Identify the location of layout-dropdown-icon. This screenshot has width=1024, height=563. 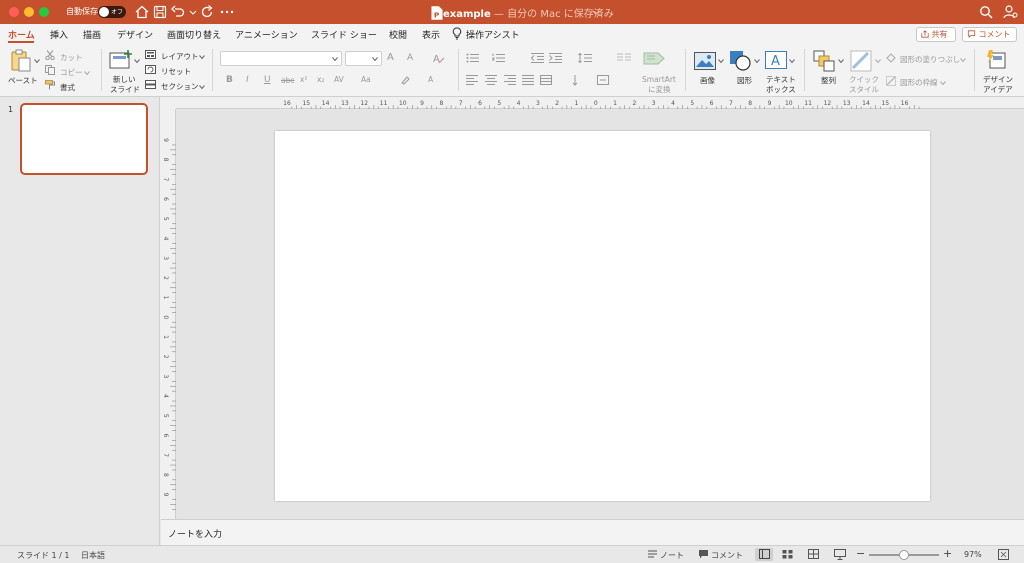
(202, 56).